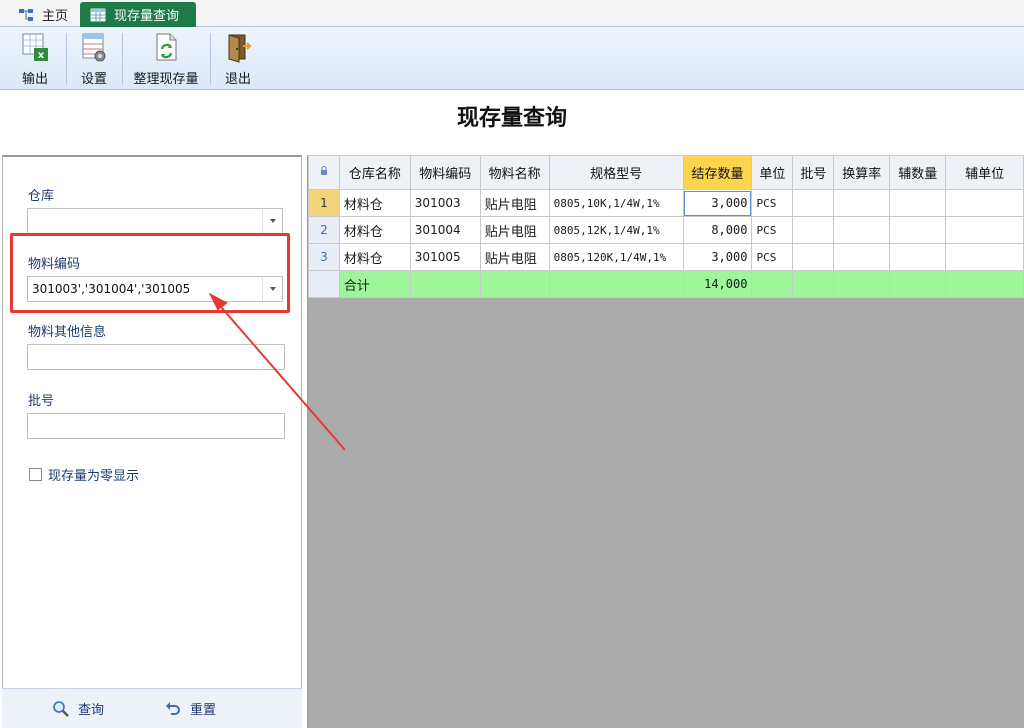 Image resolution: width=1024 pixels, height=728 pixels. Describe the element at coordinates (94, 47) in the screenshot. I see `grid-settings-icon` at that location.